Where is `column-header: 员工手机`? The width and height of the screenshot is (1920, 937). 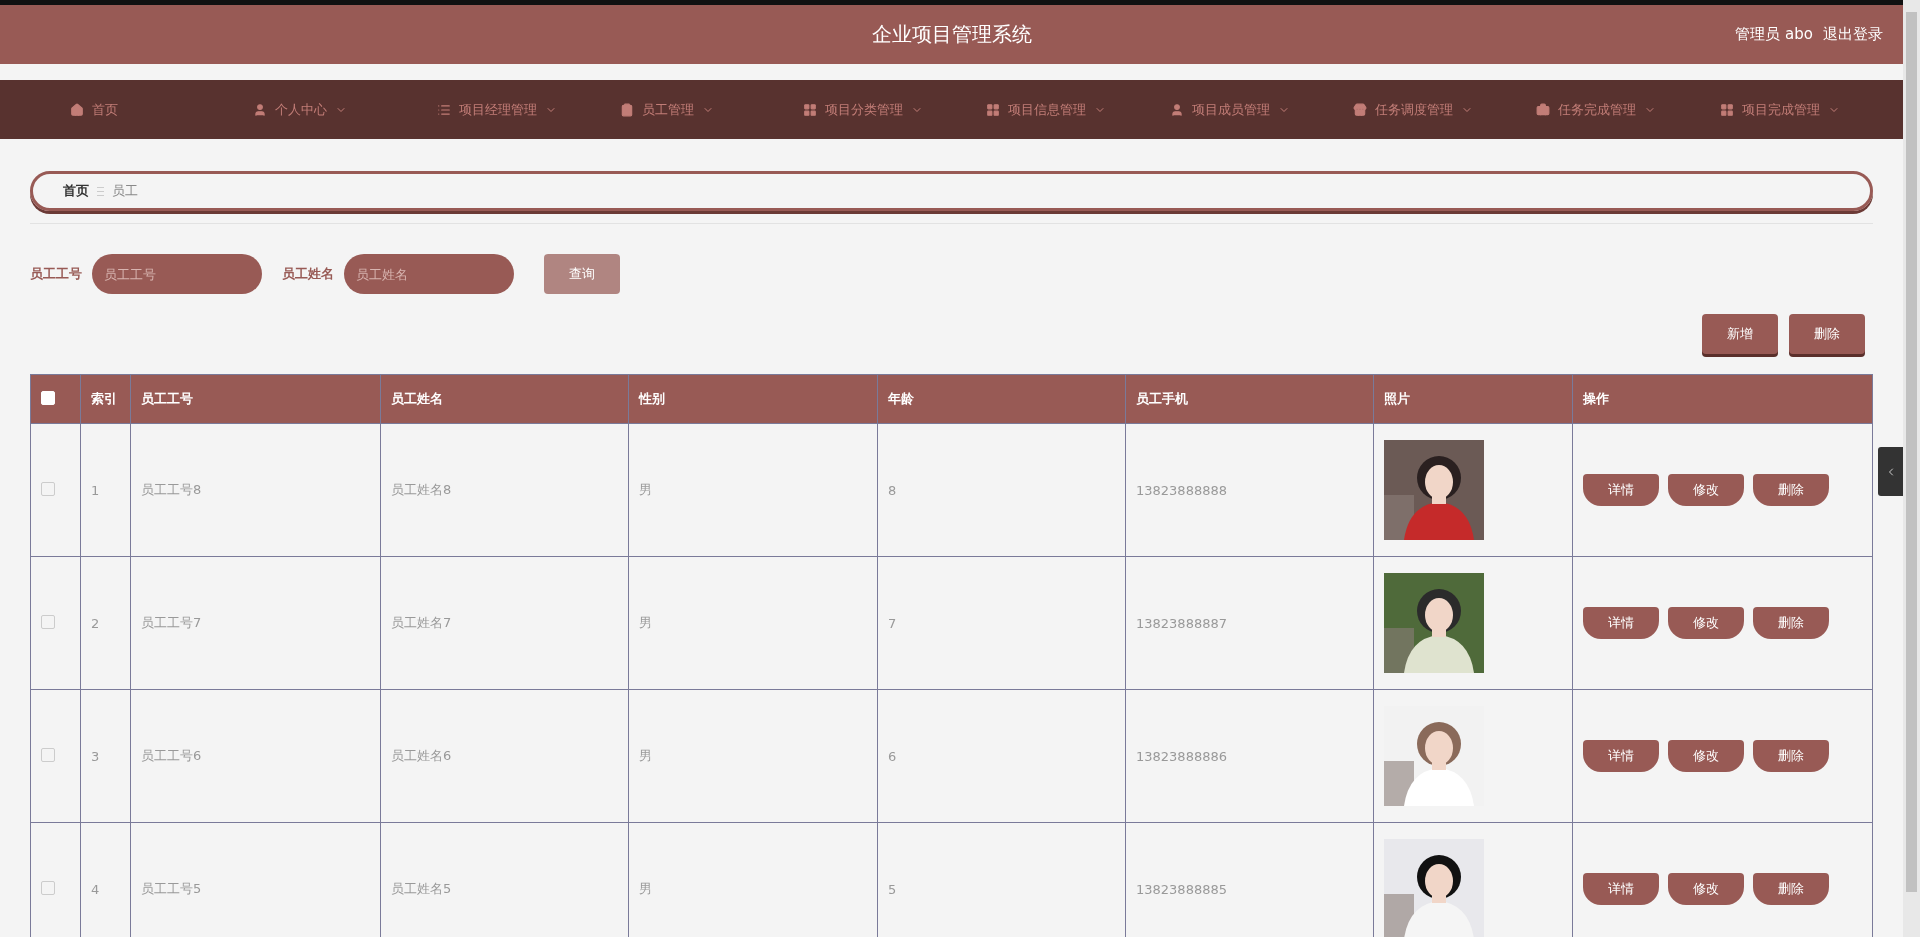
column-header: 员工手机 is located at coordinates (1249, 399).